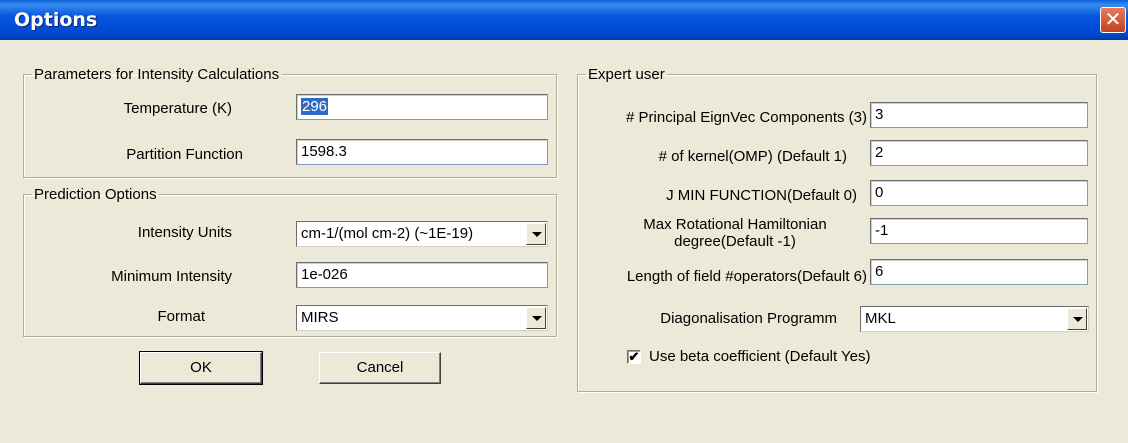  Describe the element at coordinates (184, 154) in the screenshot. I see `partition-function-label: Partition Function` at that location.